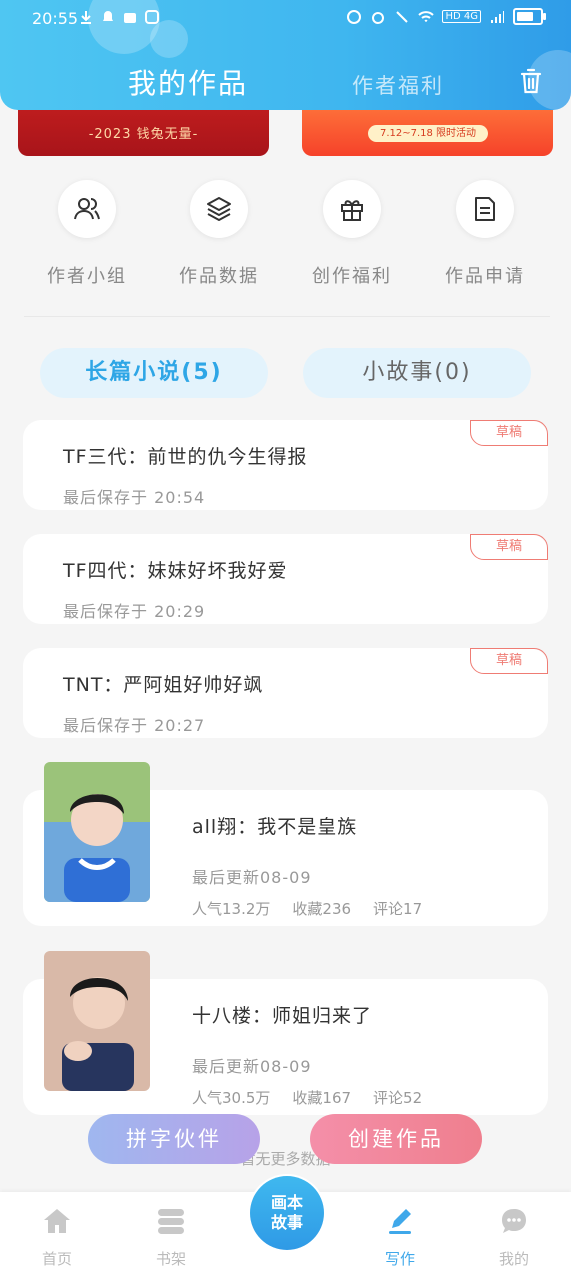 This screenshot has height=1280, width=571. I want to click on banner-right-text: 7.12~7.18 限时活动, so click(428, 133).